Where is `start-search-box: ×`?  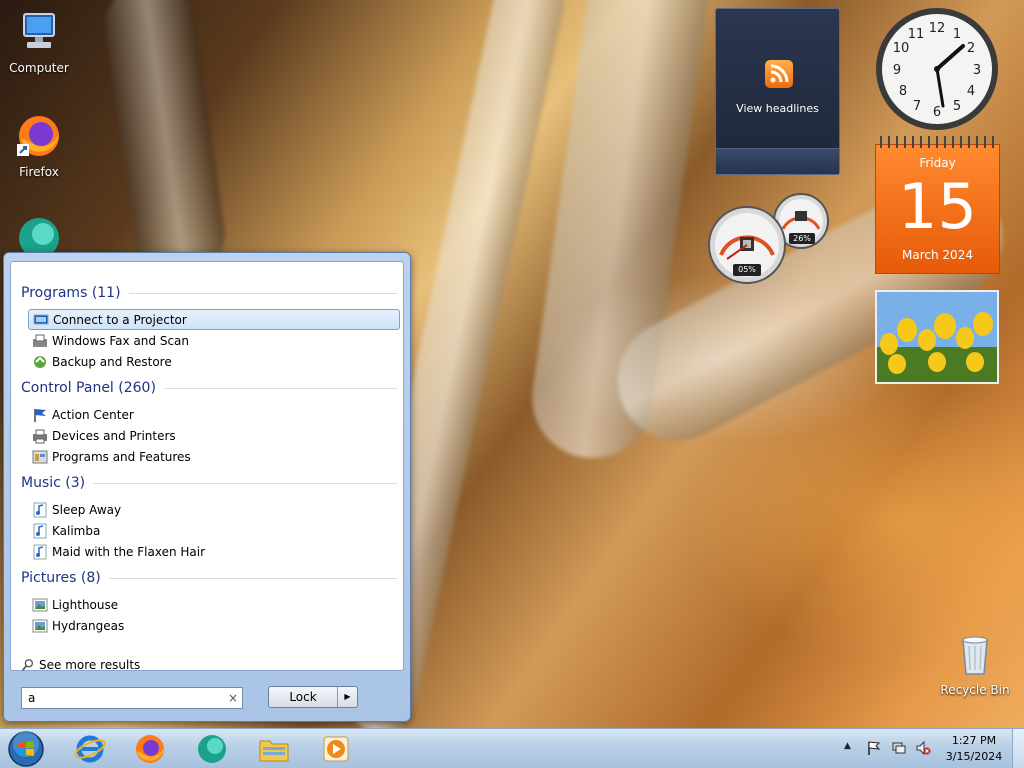 start-search-box: × is located at coordinates (132, 698).